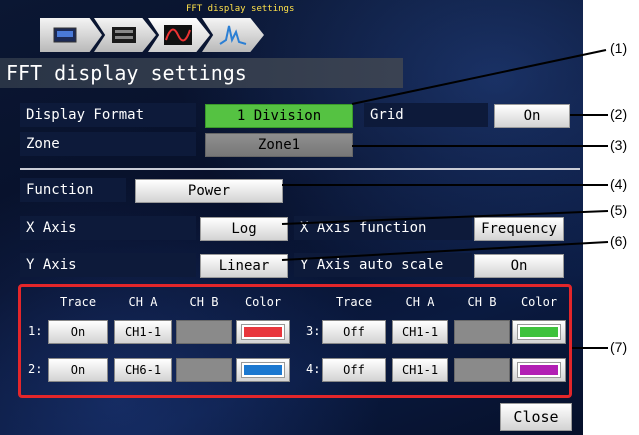  I want to click on callout-5: (5), so click(619, 210).